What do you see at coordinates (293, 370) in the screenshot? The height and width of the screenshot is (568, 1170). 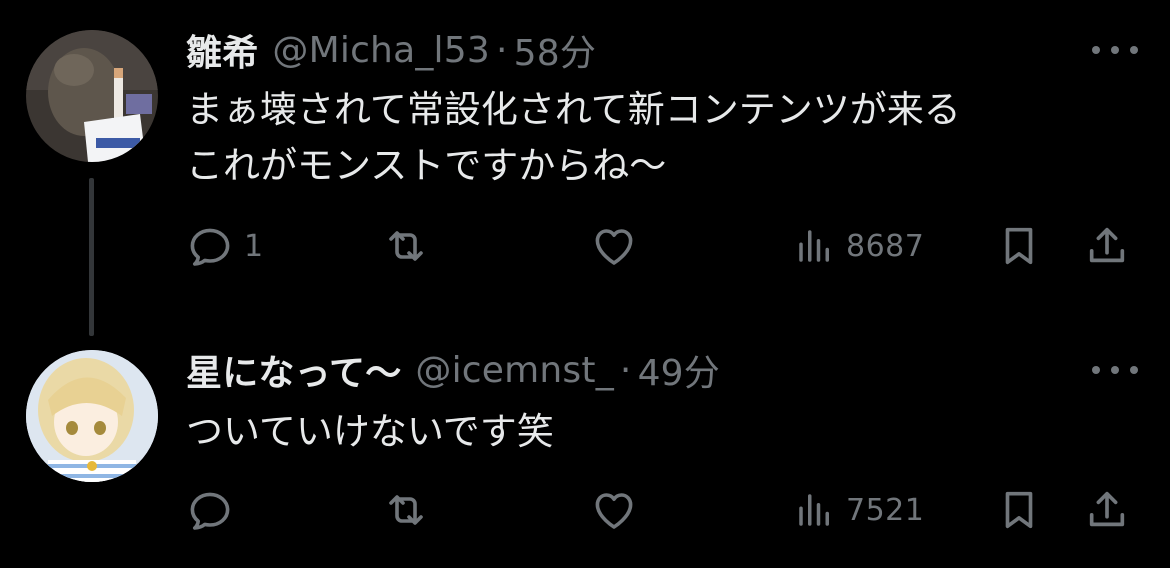 I see `display-name: 星になって〜` at bounding box center [293, 370].